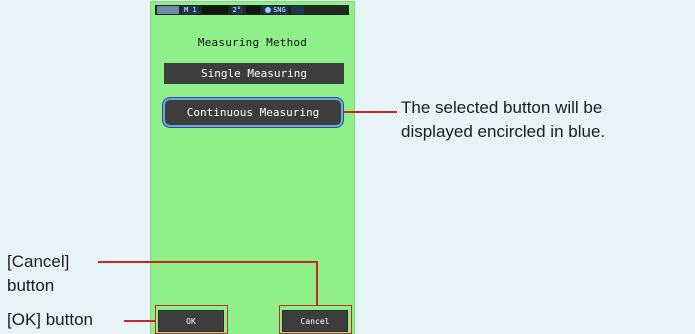 The width and height of the screenshot is (695, 334). I want to click on single-measuring-button: Single Measuring, so click(254, 73).